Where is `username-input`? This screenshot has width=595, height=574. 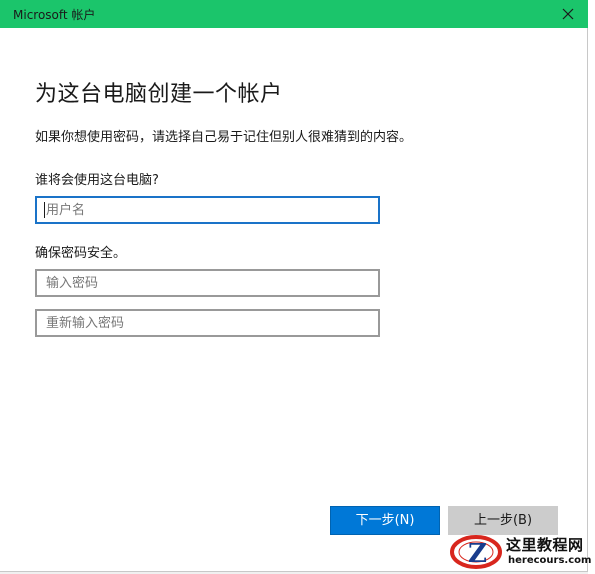
username-input is located at coordinates (207, 210).